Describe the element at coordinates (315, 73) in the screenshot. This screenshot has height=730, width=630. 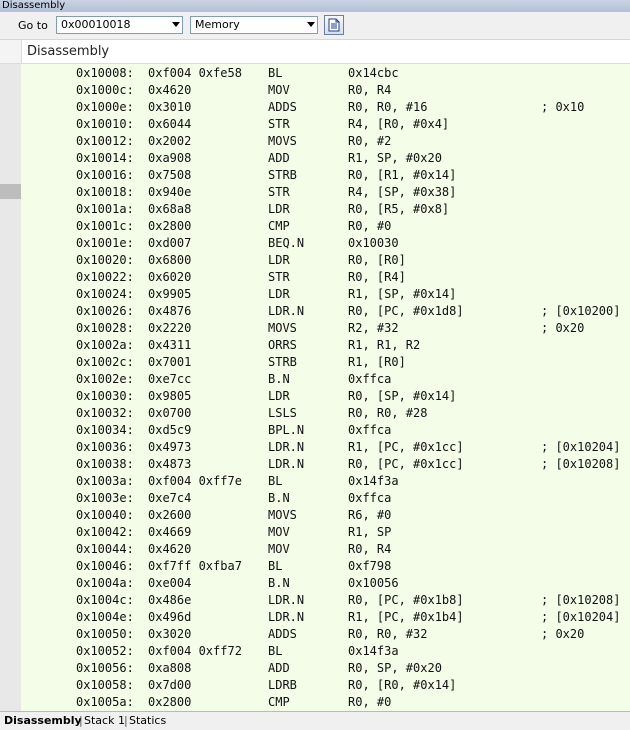
I see `disassembly-row: 0x10008: 0xf004 0xfe58 BL 0x14cbc` at that location.